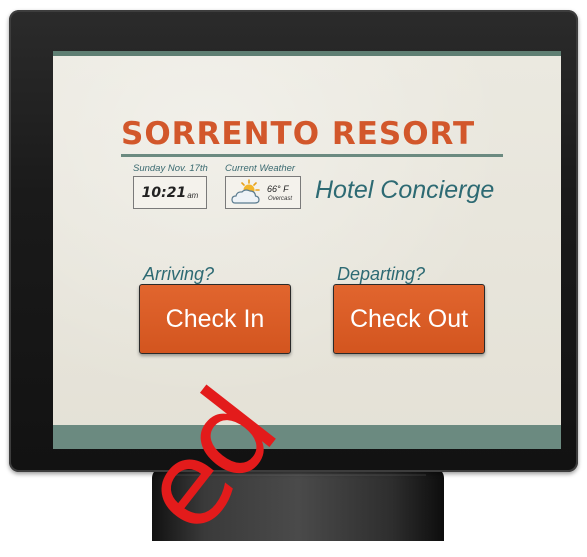  Describe the element at coordinates (215, 319) in the screenshot. I see `check-in-button: Check In` at that location.